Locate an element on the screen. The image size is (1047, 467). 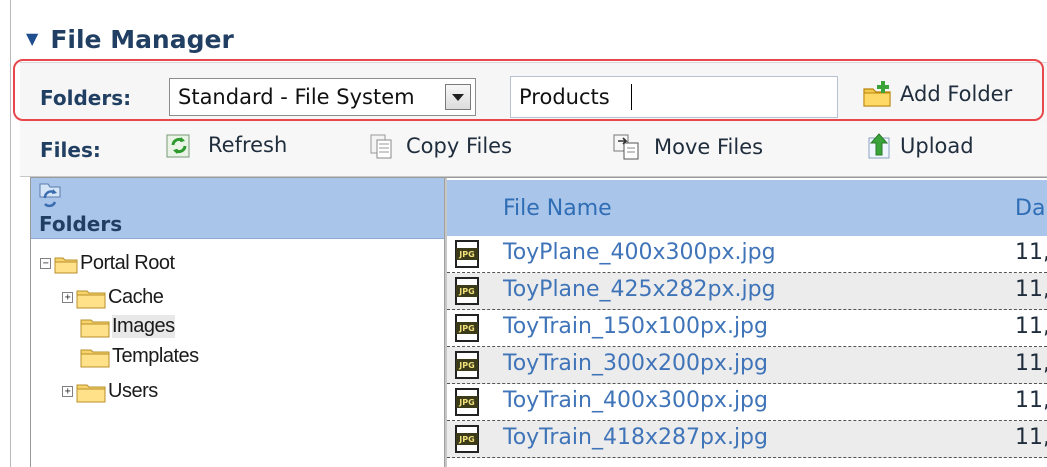
file-row: JPG ToyTrain_300x200px.jpg 11, is located at coordinates (747, 365).